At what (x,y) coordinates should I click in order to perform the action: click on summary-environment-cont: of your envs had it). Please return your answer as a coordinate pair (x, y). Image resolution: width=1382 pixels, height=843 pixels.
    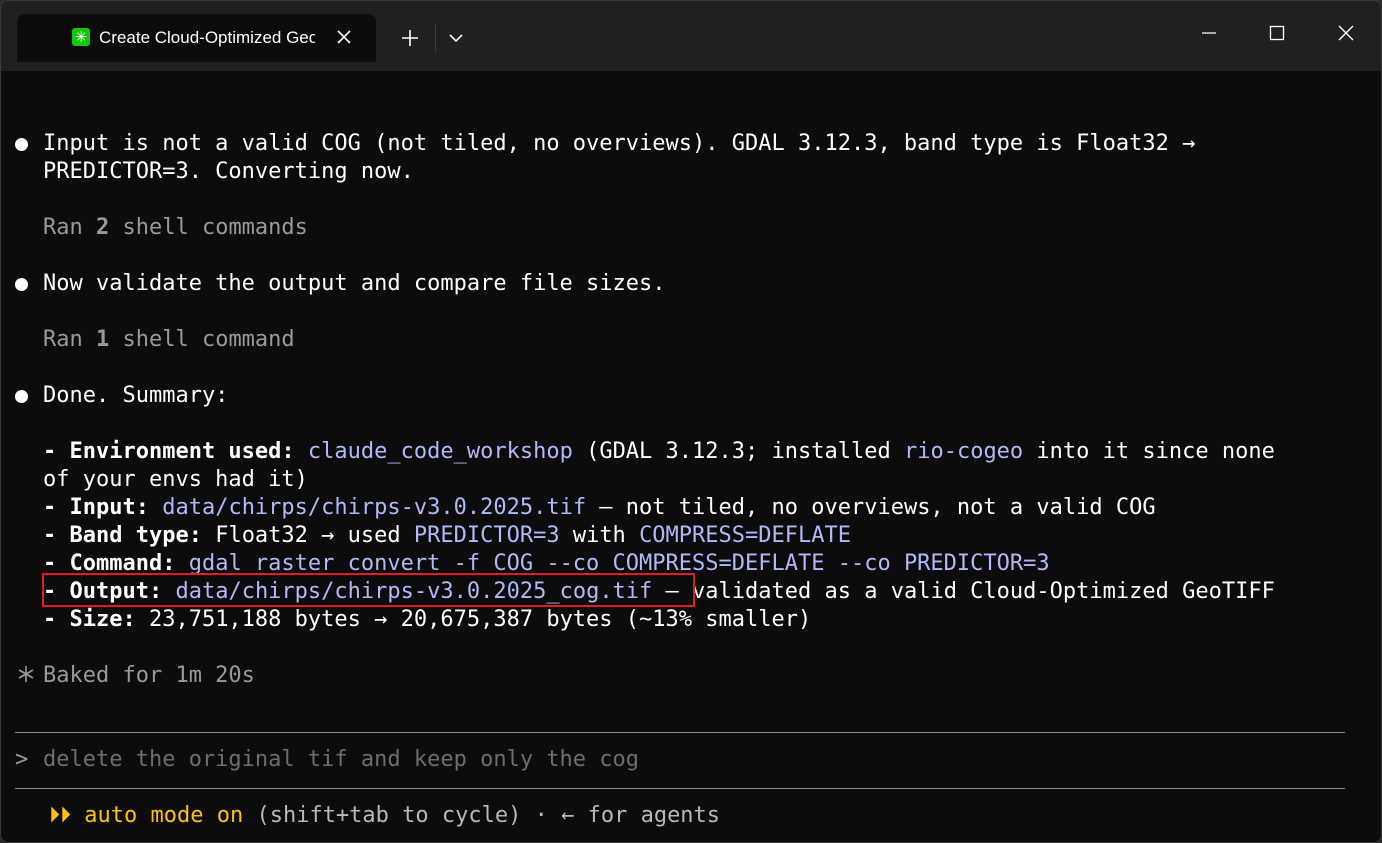
    Looking at the image, I should click on (175, 479).